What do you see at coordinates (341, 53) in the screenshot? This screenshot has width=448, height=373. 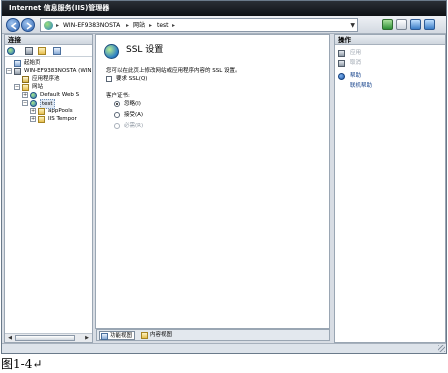 I see `apply-icon` at bounding box center [341, 53].